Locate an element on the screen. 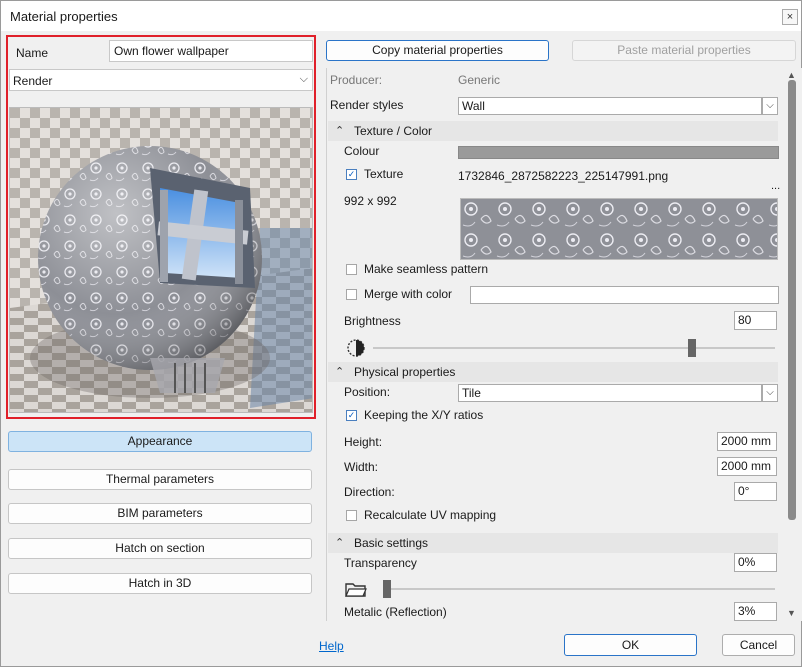  brightness-icon is located at coordinates (356, 348).